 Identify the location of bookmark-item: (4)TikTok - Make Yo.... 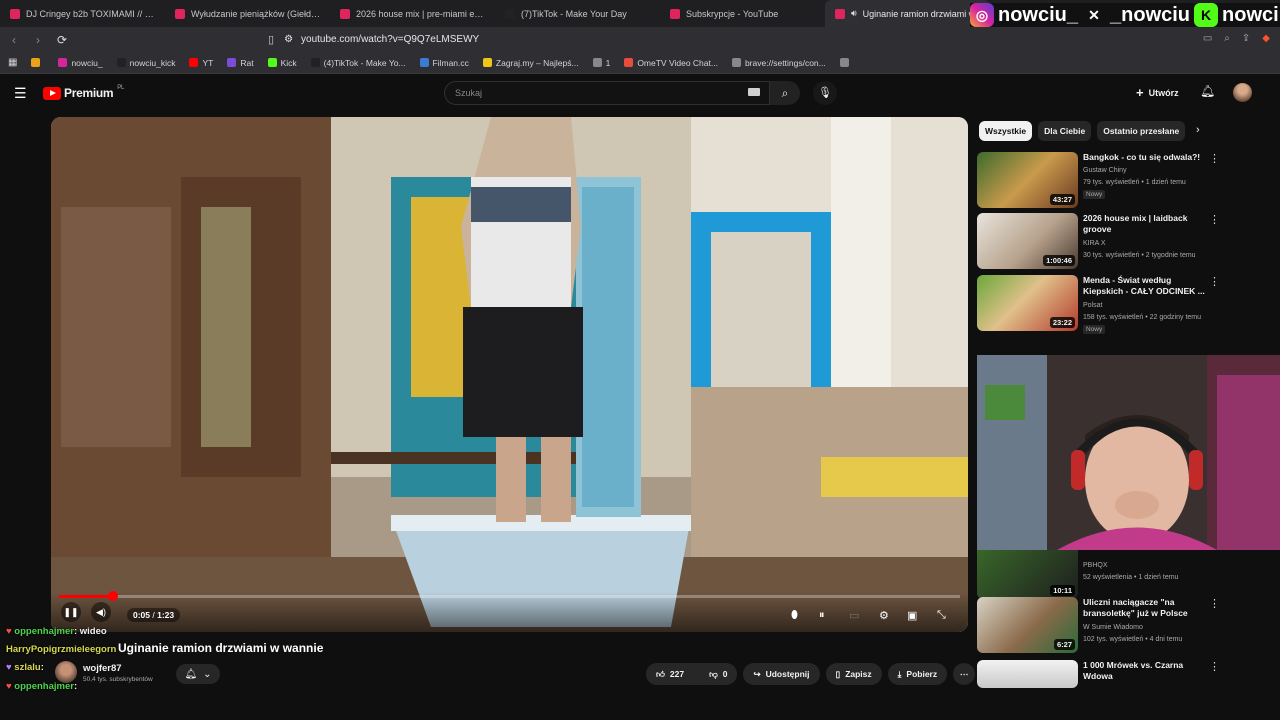
(358, 63).